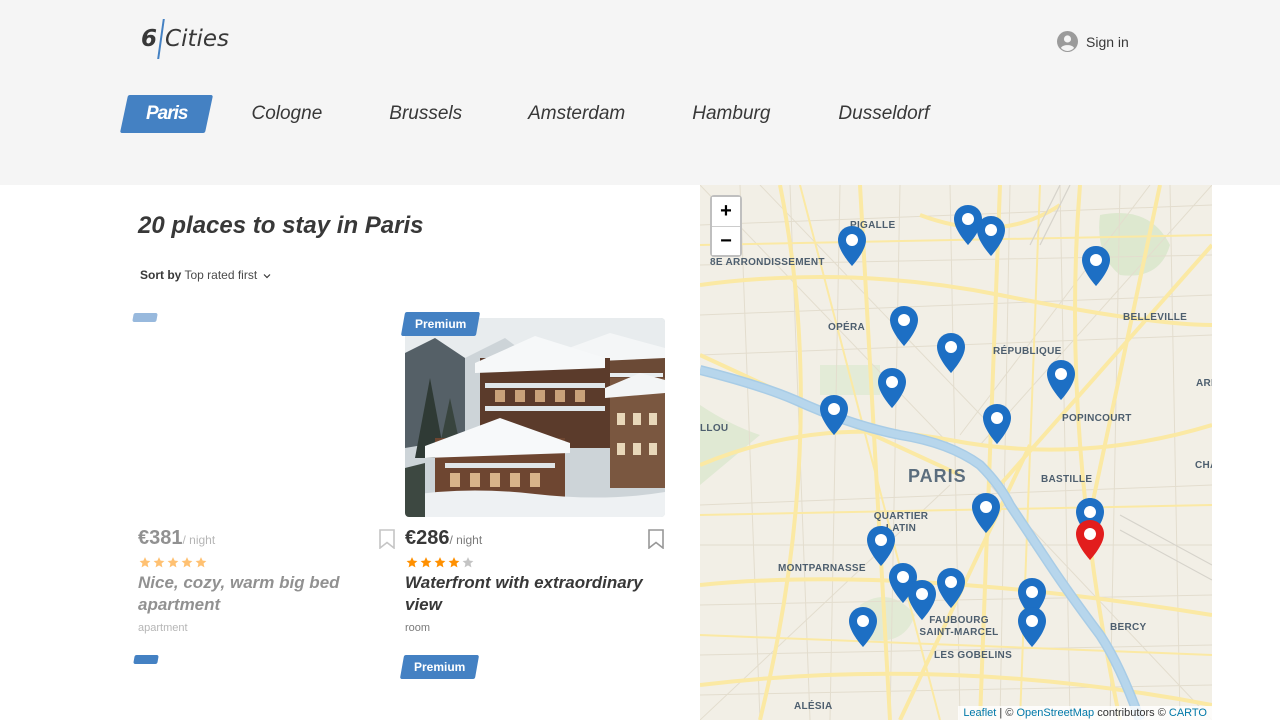  I want to click on card-price: €381/ night, so click(176, 538).